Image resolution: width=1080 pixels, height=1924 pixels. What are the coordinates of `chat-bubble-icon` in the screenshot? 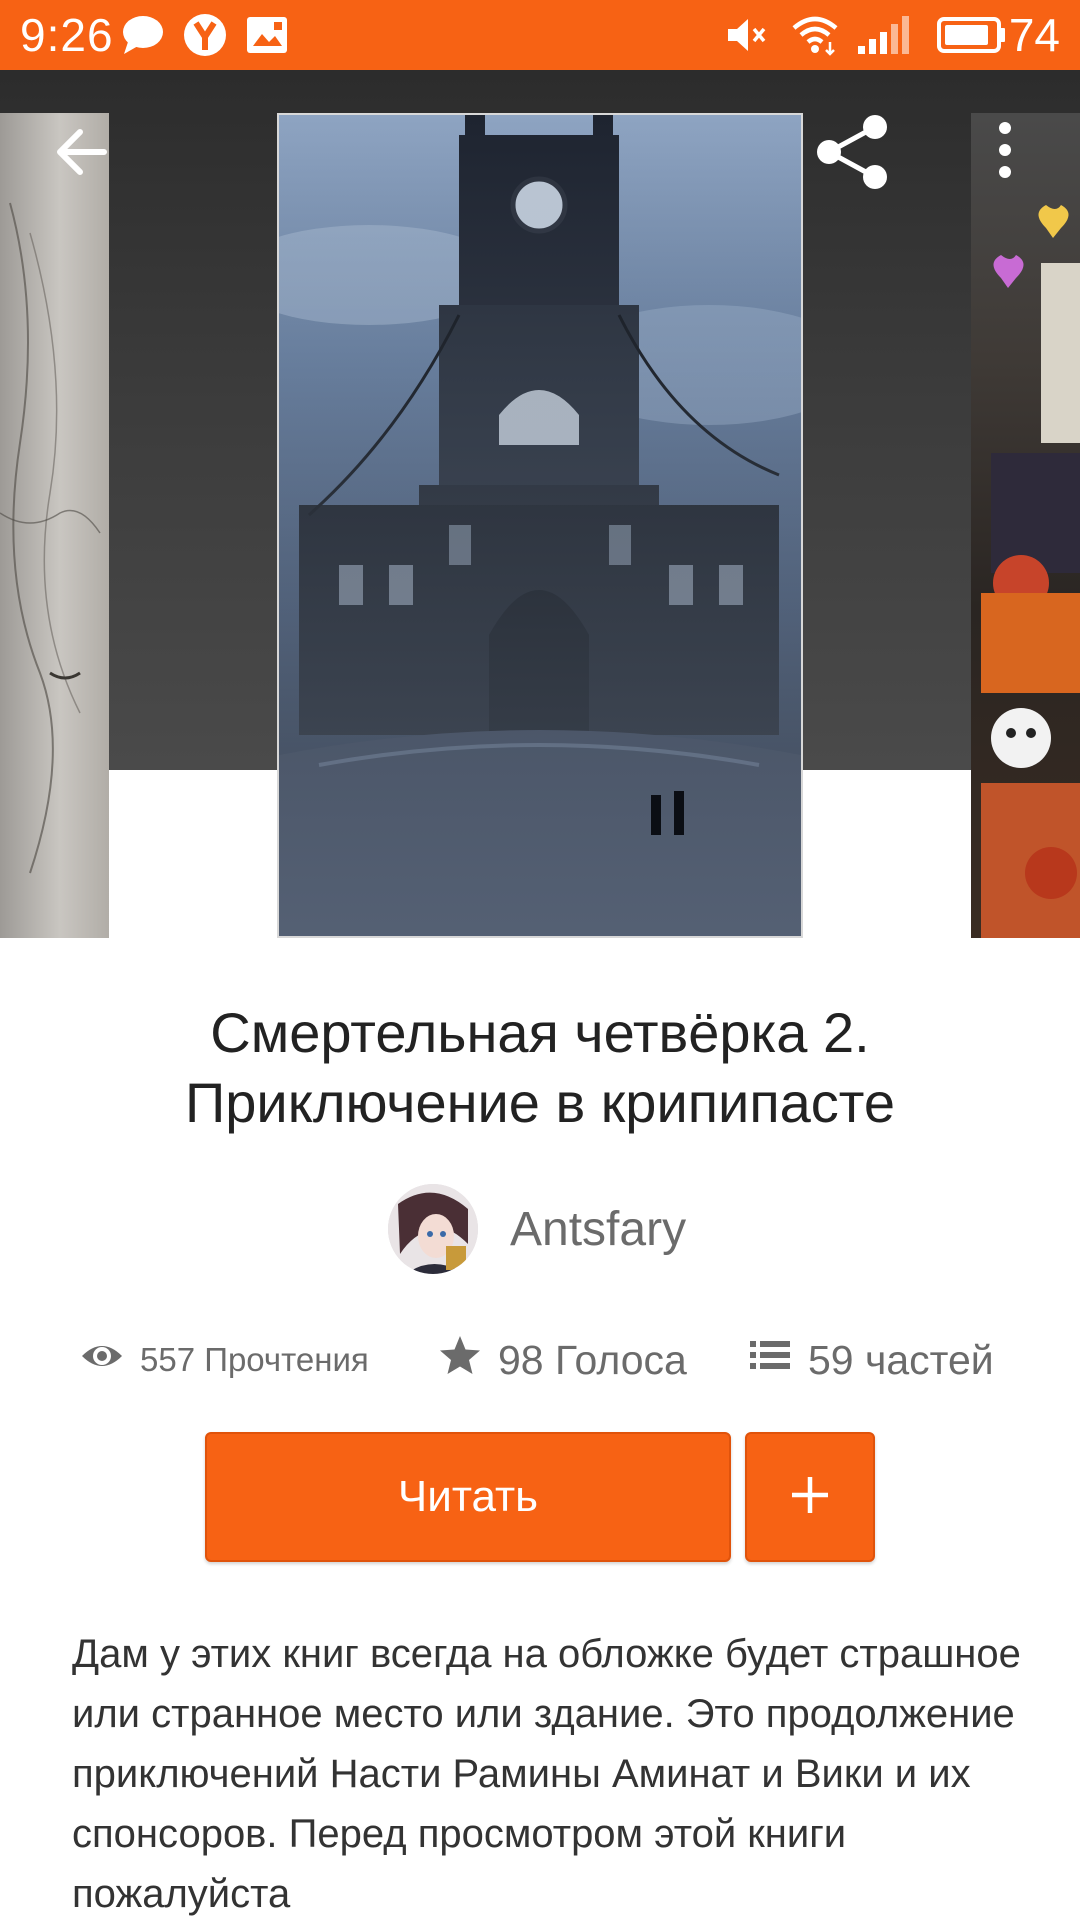 It's located at (143, 37).